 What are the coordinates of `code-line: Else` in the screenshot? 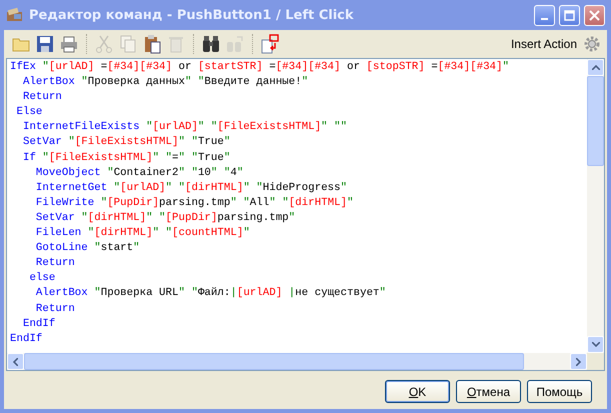 It's located at (29, 112).